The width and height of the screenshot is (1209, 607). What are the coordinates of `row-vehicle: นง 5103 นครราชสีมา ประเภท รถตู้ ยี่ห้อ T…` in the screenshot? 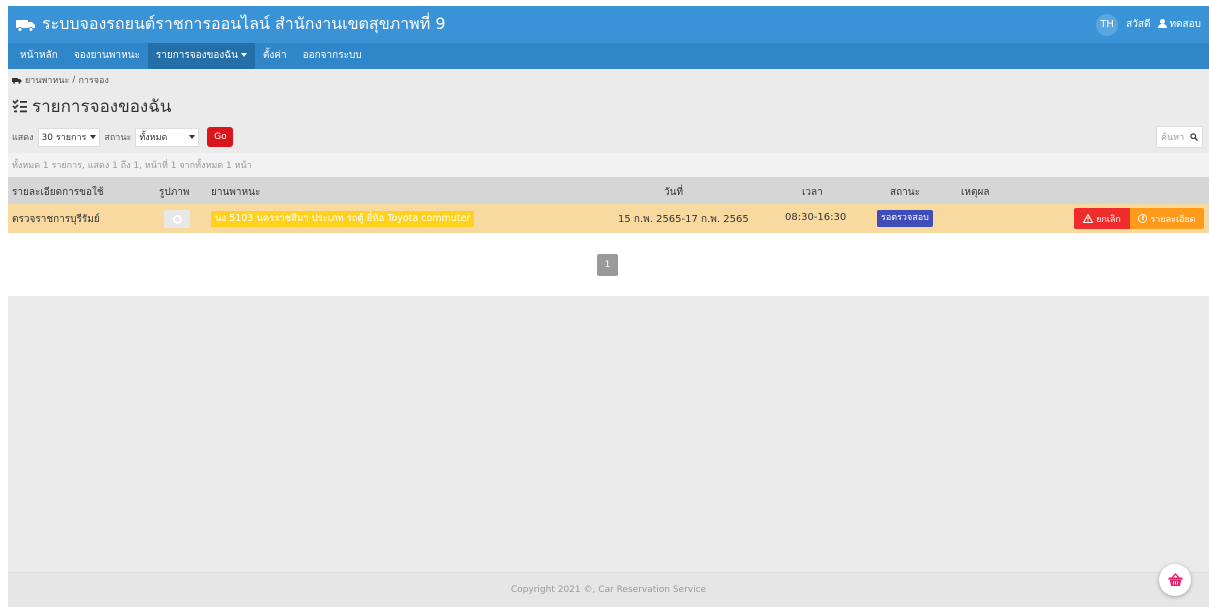 It's located at (343, 219).